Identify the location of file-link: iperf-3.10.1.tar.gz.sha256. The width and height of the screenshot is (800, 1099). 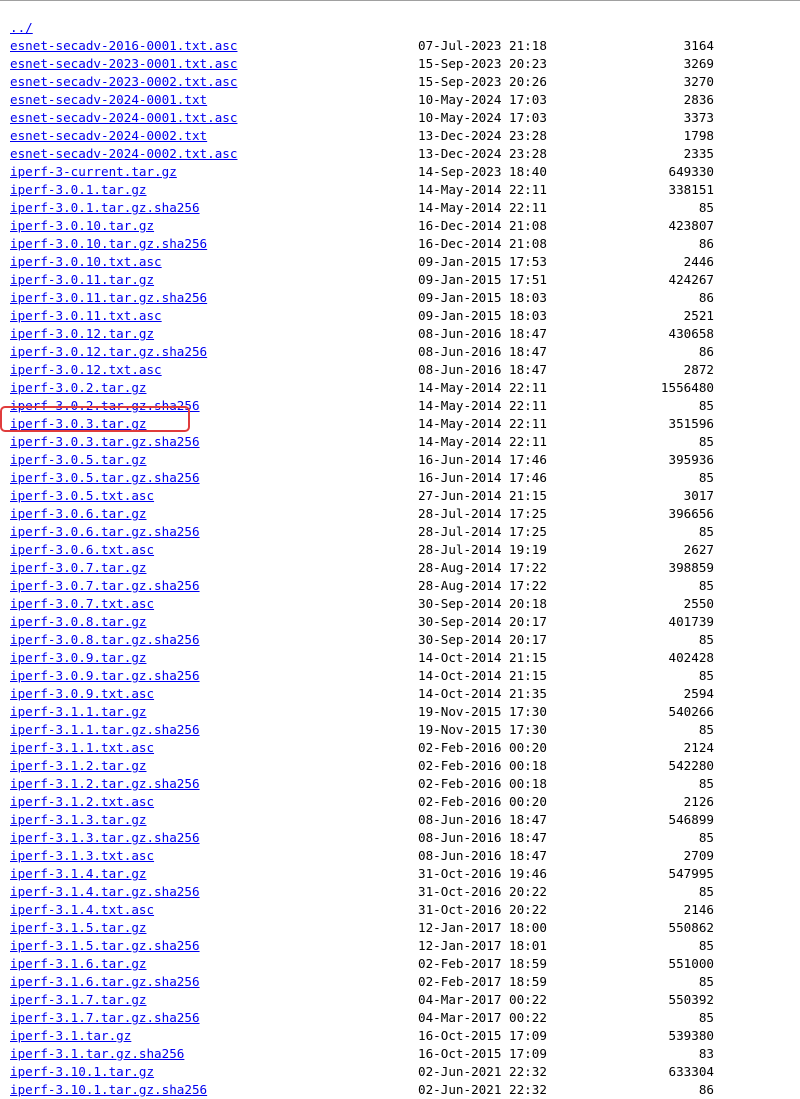
(108, 1090).